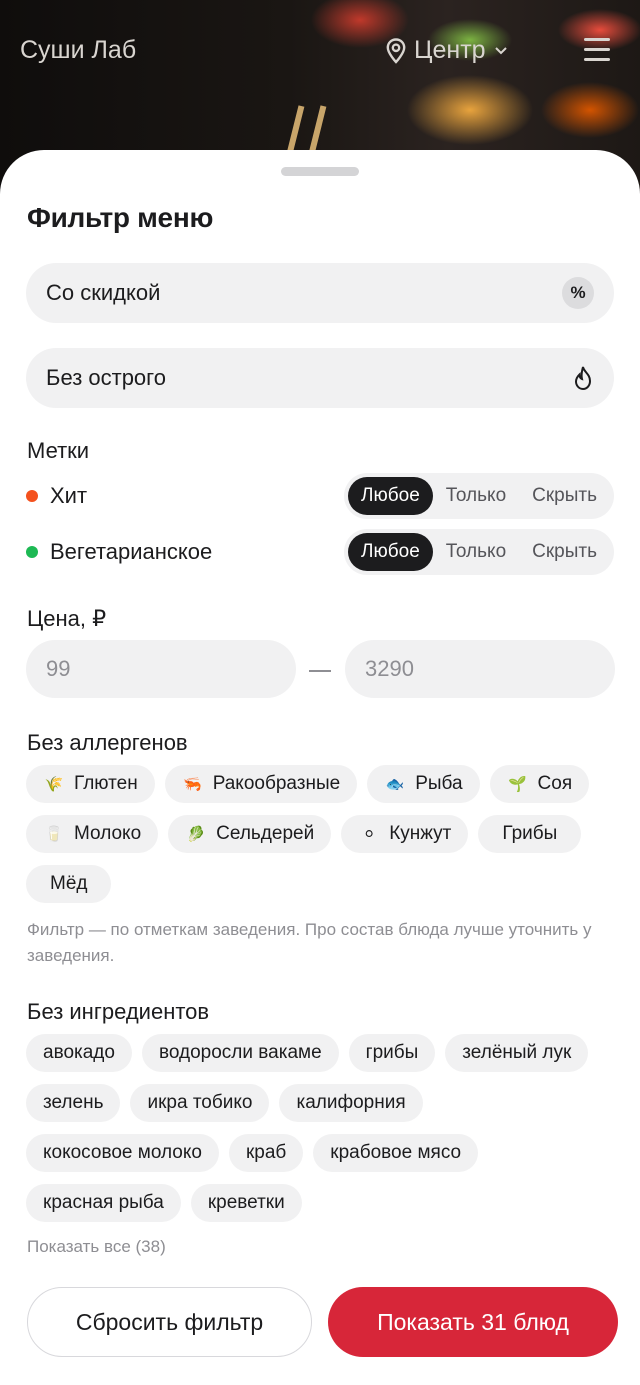 This screenshot has height=1385, width=640. I want to click on allergen-chip-crustaceans: 🦐 Ракообразные, so click(261, 784).